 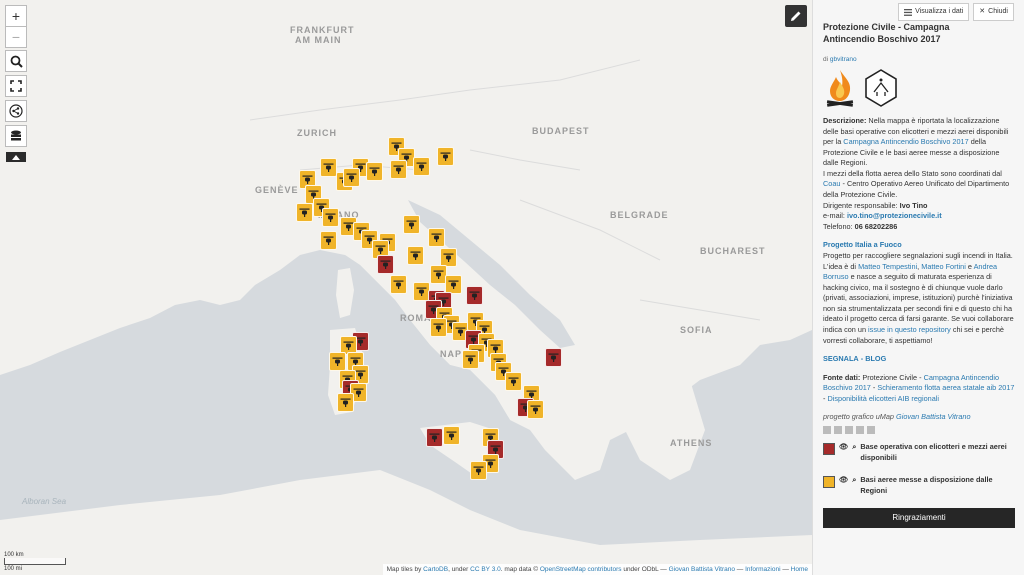 I want to click on fullscreen-button, so click(x=16, y=86).